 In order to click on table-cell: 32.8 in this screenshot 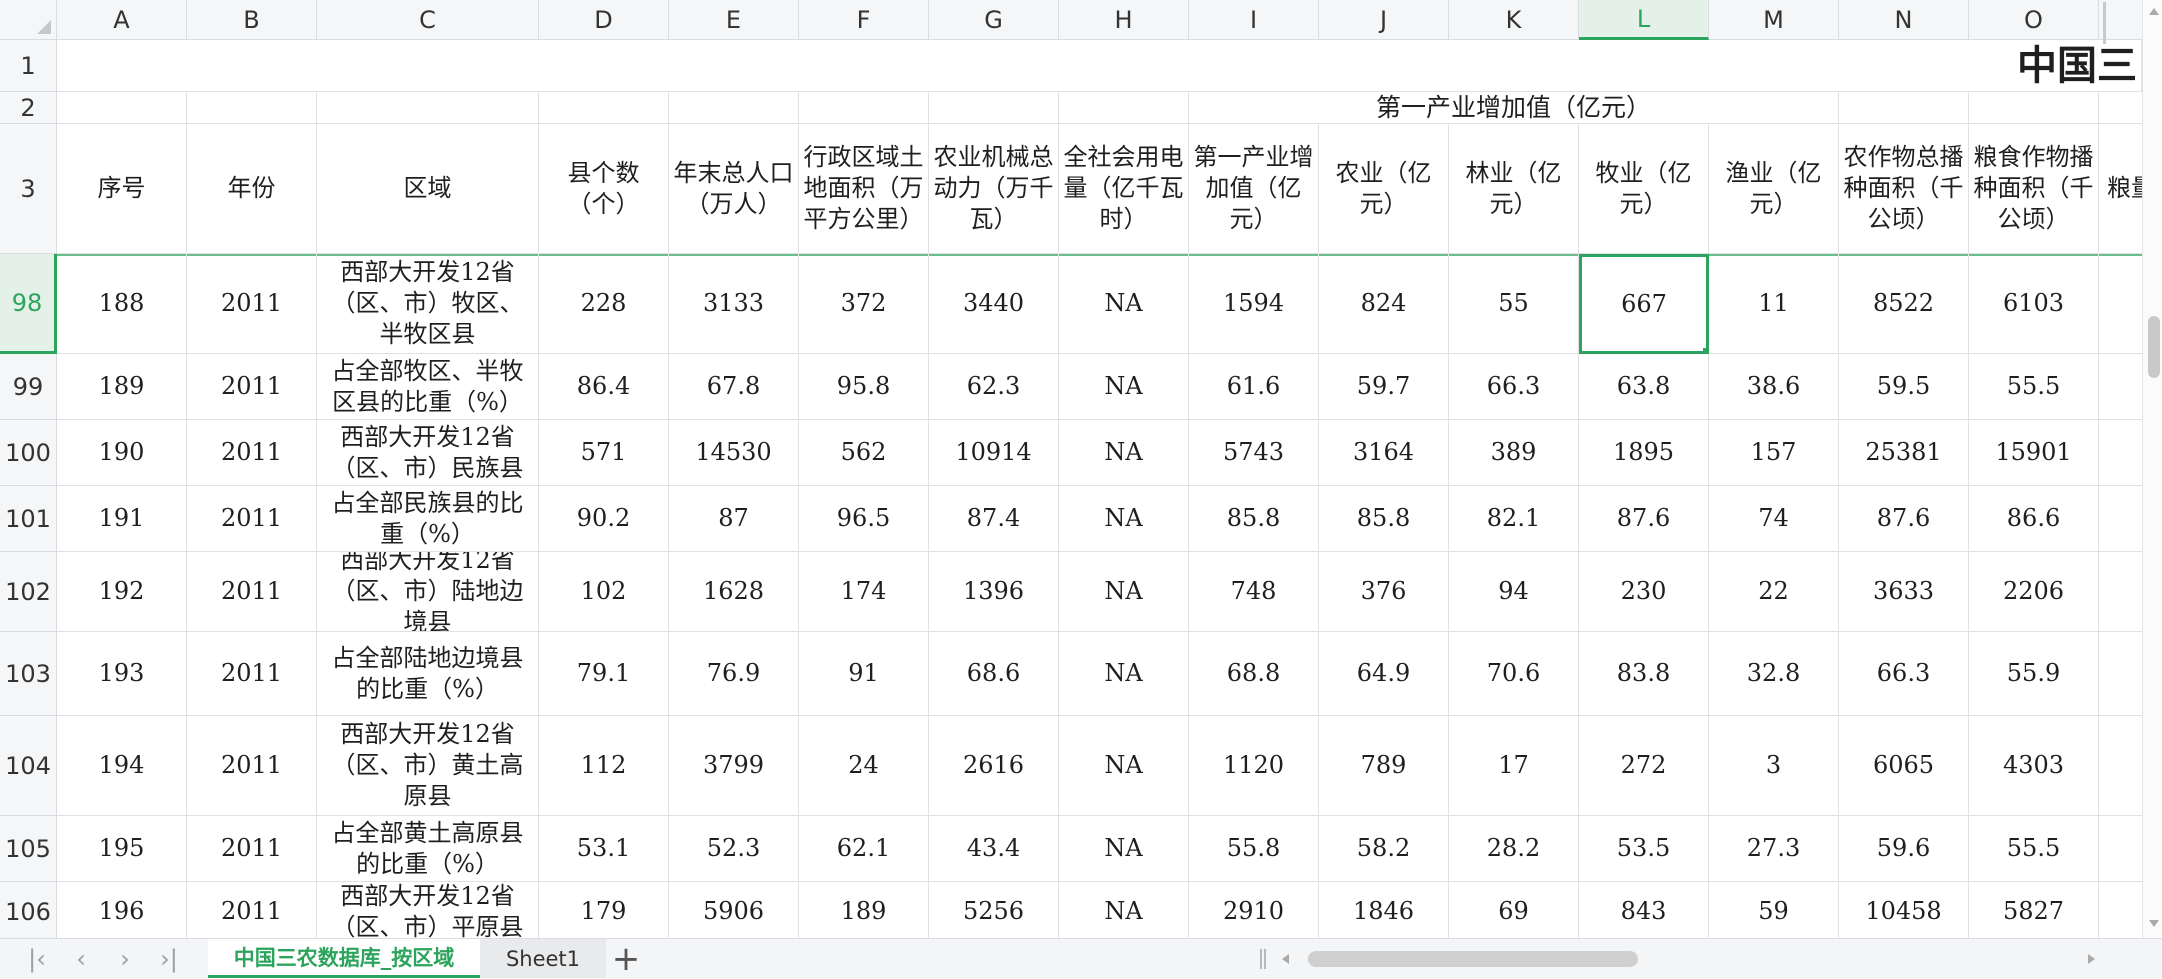, I will do `click(1774, 674)`.